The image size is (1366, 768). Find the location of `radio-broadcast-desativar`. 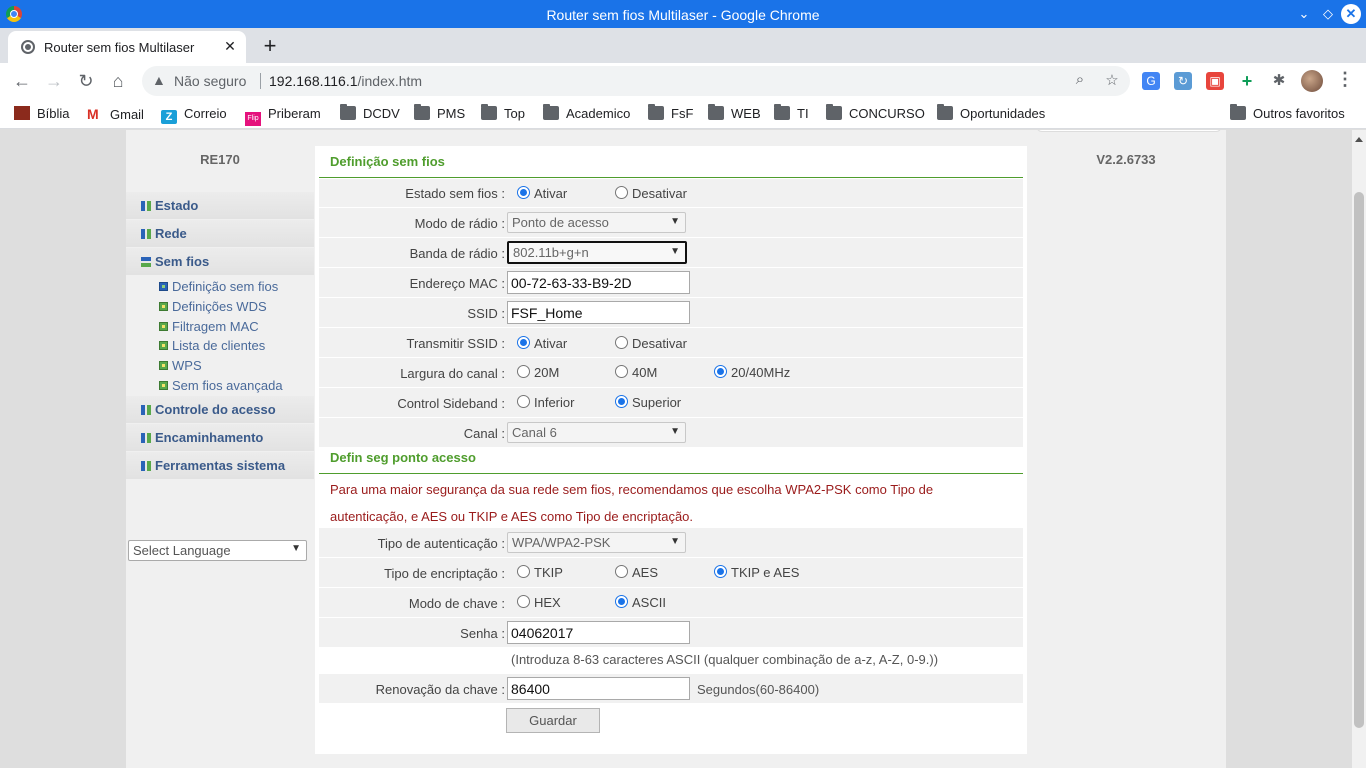

radio-broadcast-desativar is located at coordinates (621, 342).